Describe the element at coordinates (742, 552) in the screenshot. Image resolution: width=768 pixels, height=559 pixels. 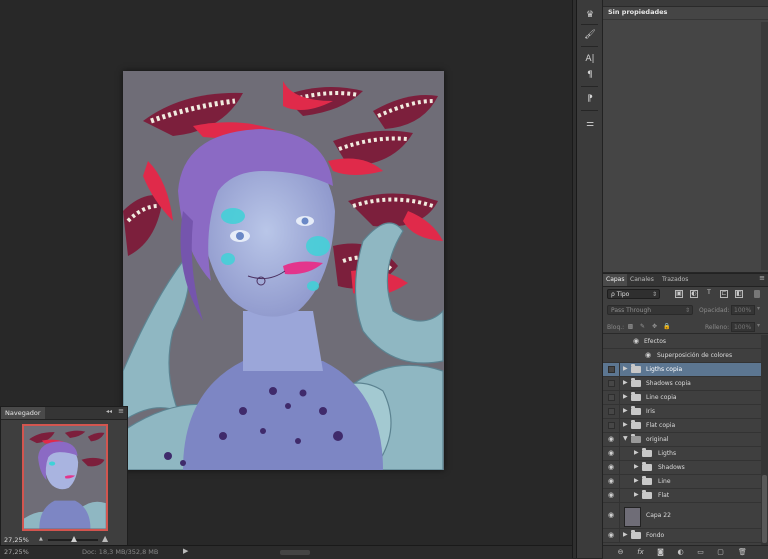
I see `trash-icon: 🗑` at that location.